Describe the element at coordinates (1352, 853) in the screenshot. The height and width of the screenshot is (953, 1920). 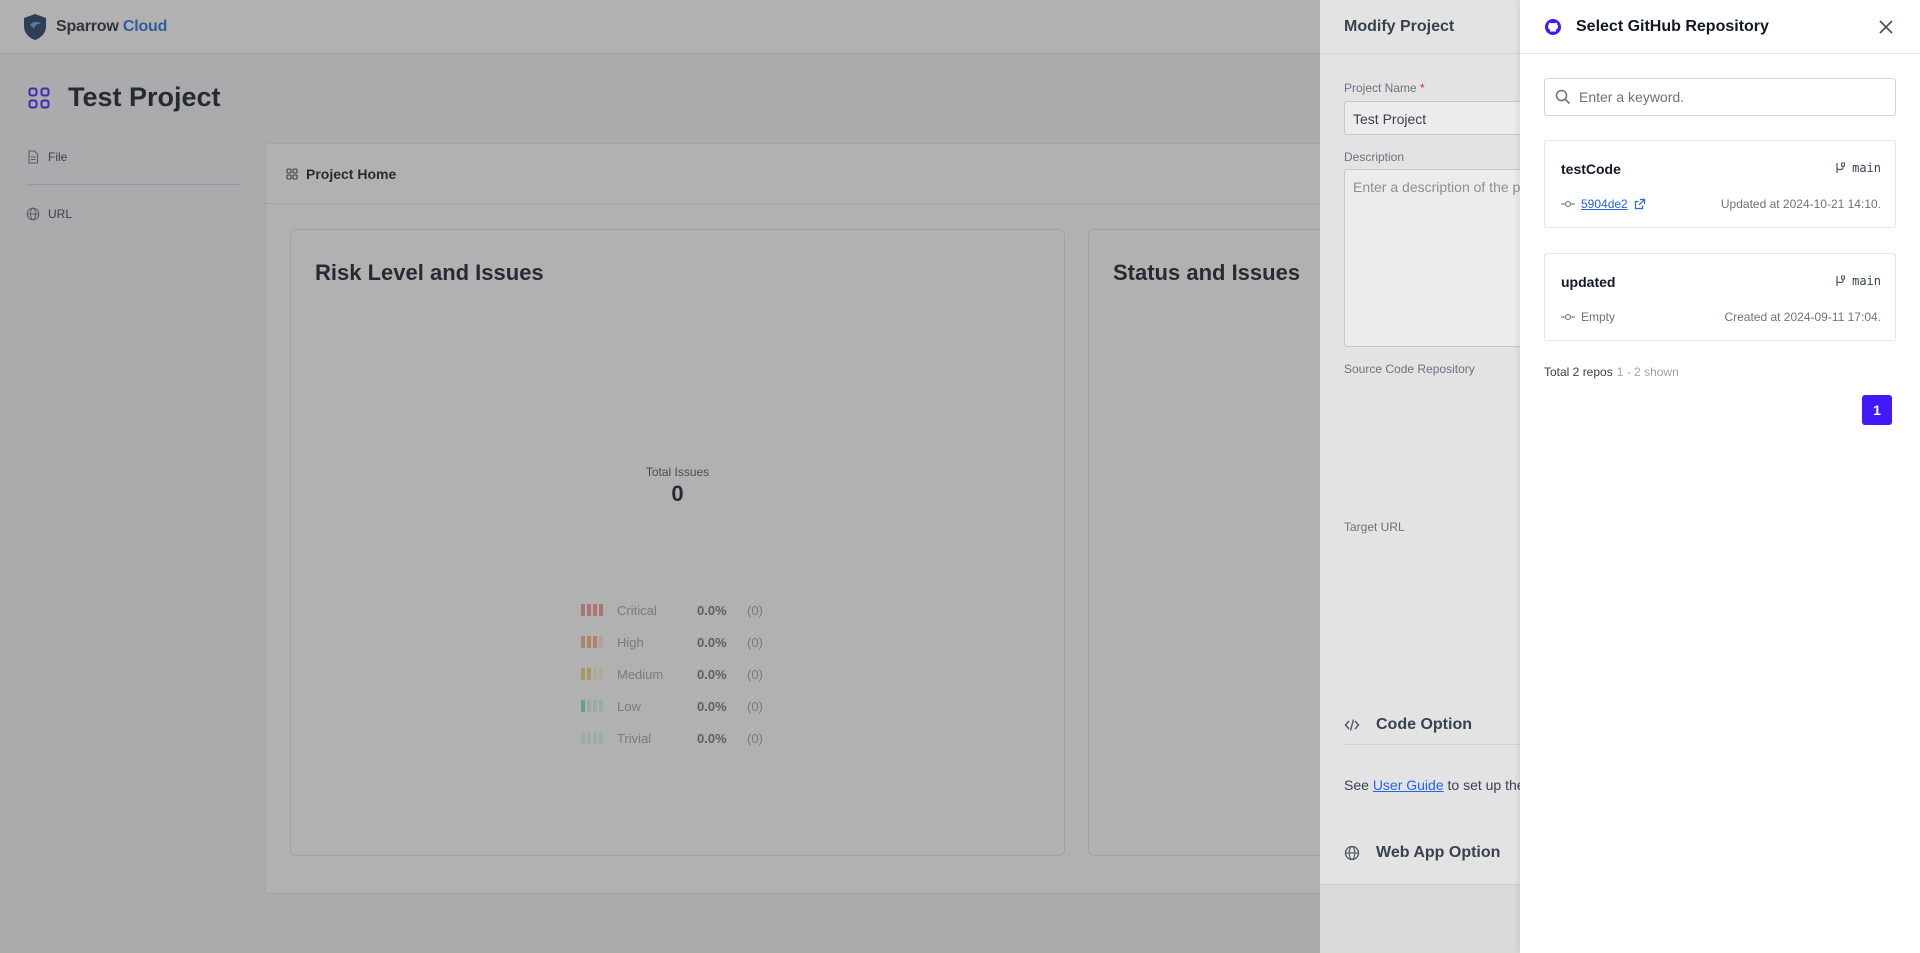
I see `globe-icon` at that location.